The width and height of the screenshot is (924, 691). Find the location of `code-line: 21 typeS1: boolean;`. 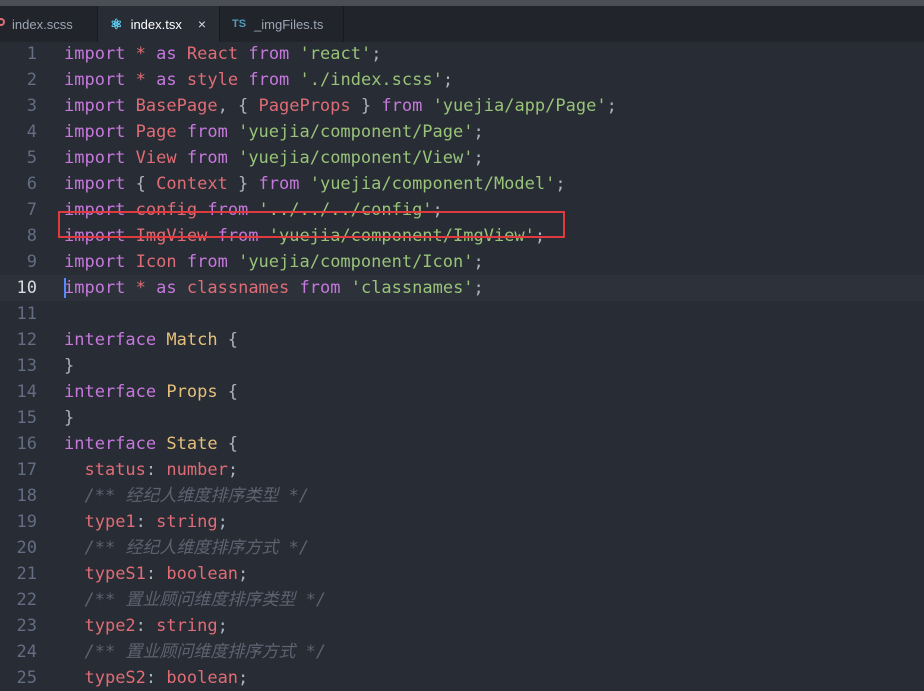

code-line: 21 typeS1: boolean; is located at coordinates (462, 574).